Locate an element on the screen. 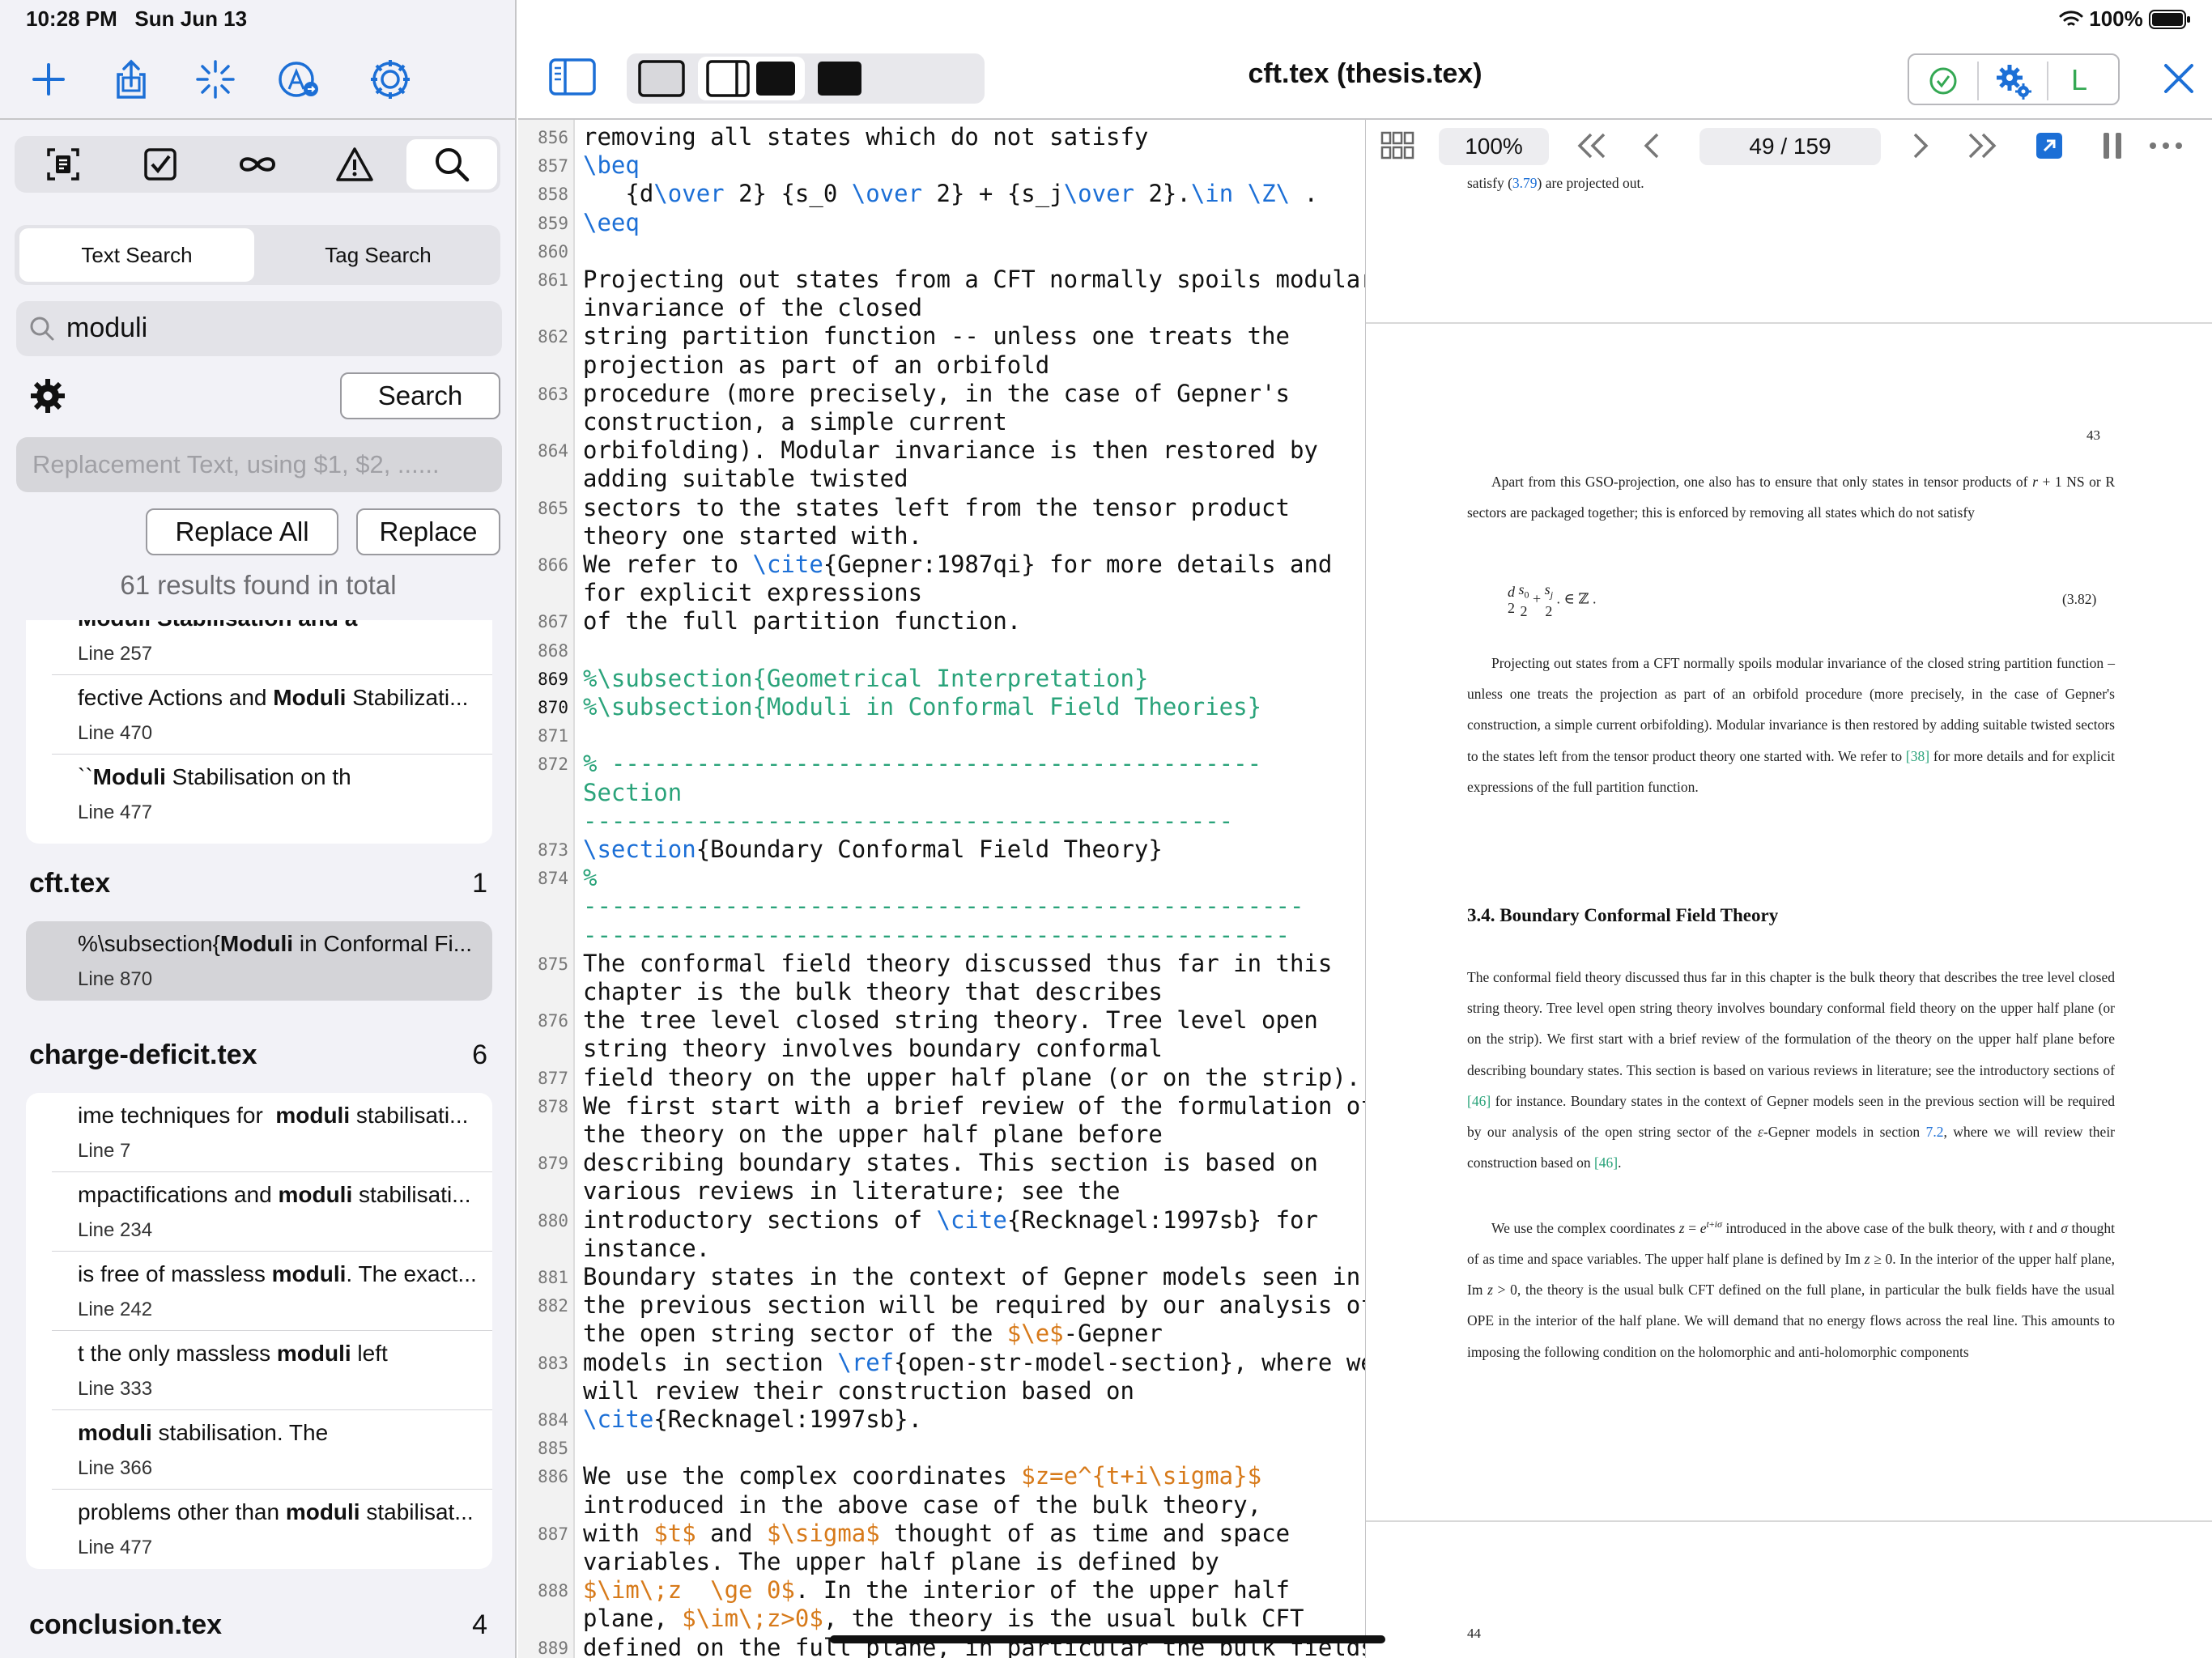 The height and width of the screenshot is (1658, 2212). code-line: removing all states which do not satisfy is located at coordinates (866, 137).